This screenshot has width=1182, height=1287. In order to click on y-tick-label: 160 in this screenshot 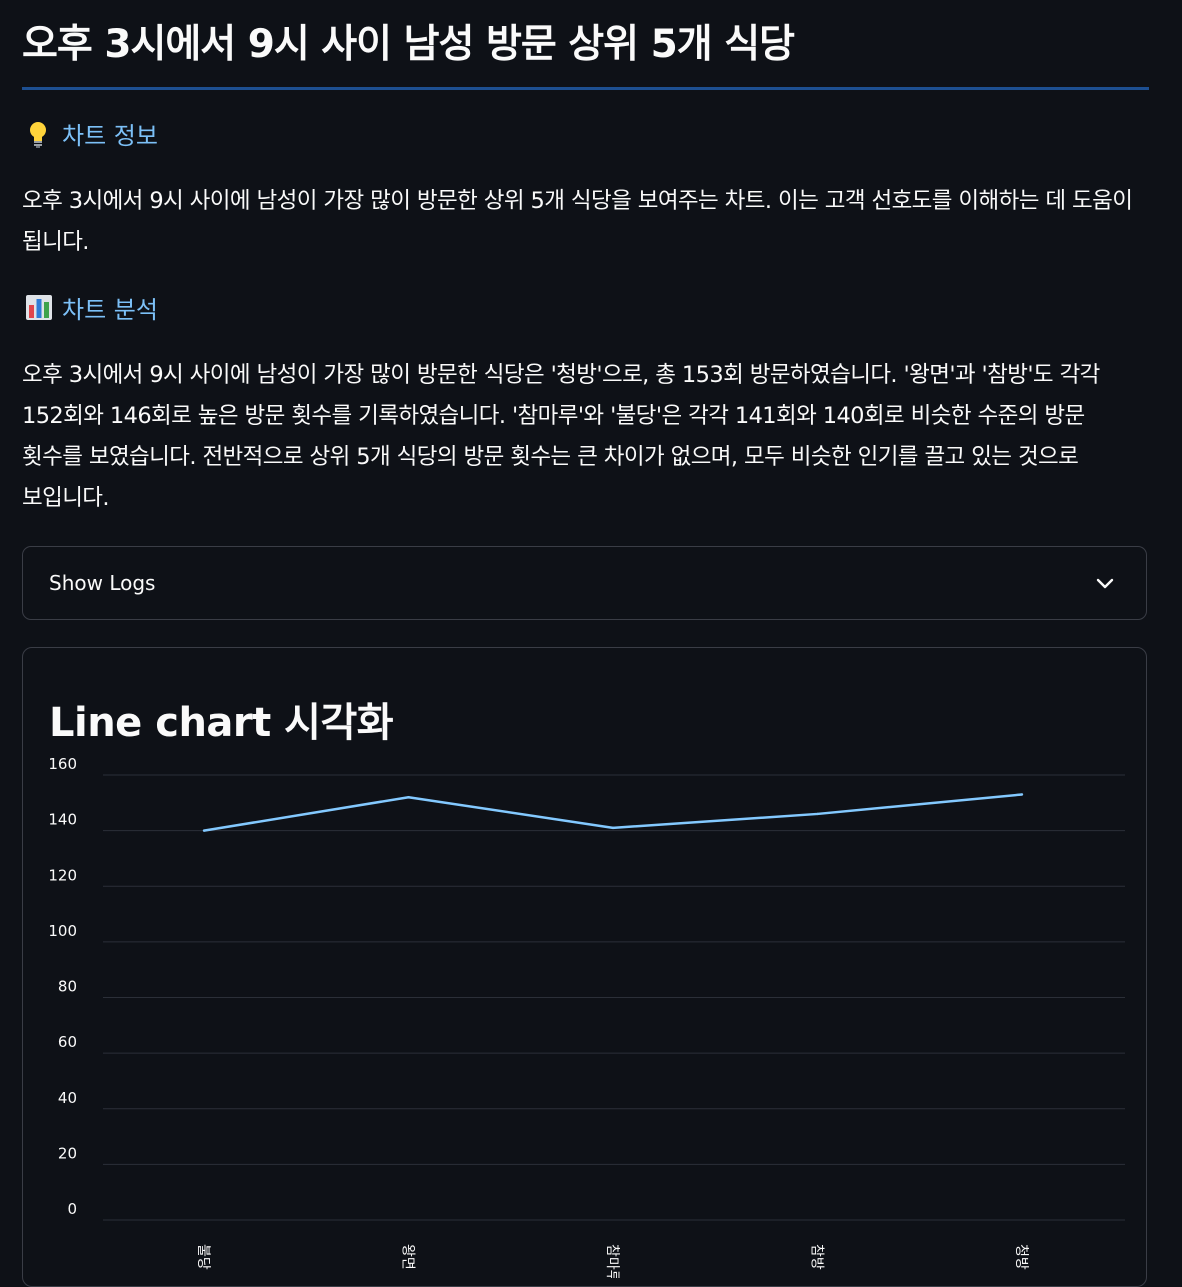, I will do `click(62, 764)`.